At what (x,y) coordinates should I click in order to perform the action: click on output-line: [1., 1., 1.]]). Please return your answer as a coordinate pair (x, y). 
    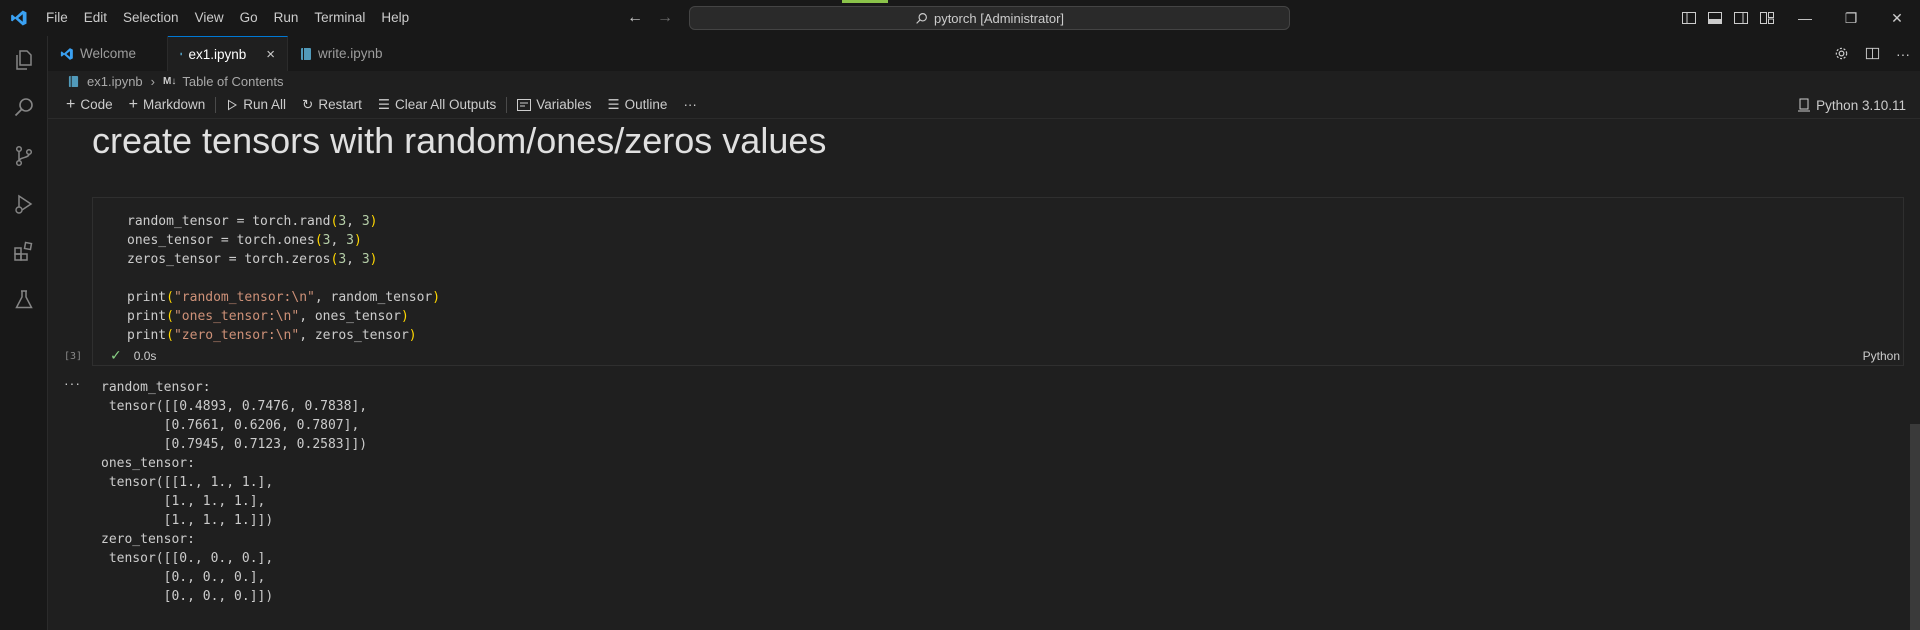
    Looking at the image, I should click on (187, 520).